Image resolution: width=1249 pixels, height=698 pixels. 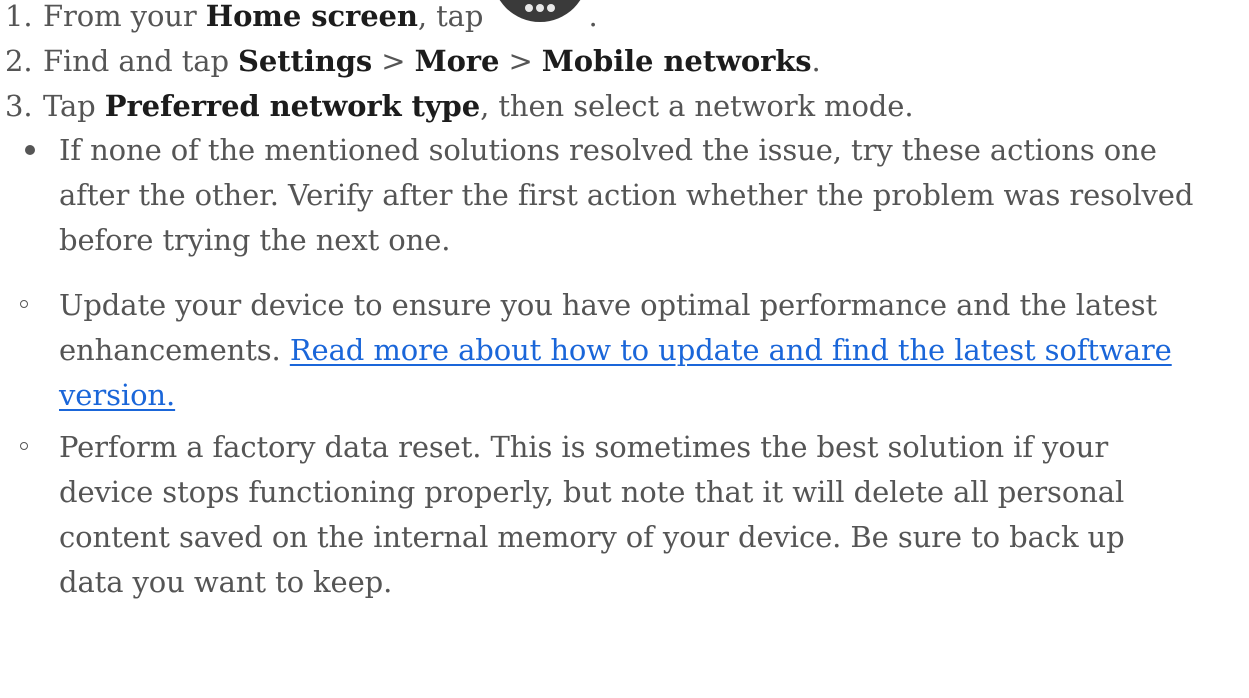 I want to click on action-update-line: version., so click(x=117, y=395).